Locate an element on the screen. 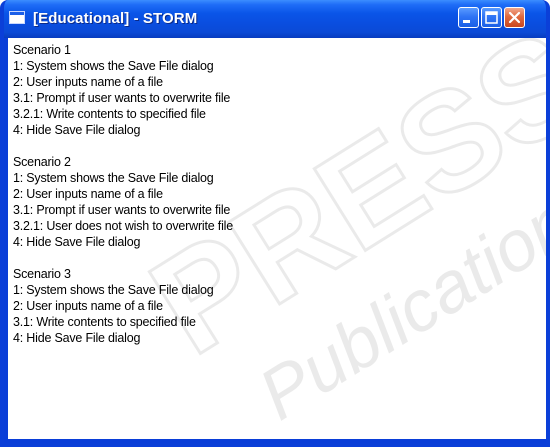 The height and width of the screenshot is (447, 550). maximize-button is located at coordinates (491, 17).